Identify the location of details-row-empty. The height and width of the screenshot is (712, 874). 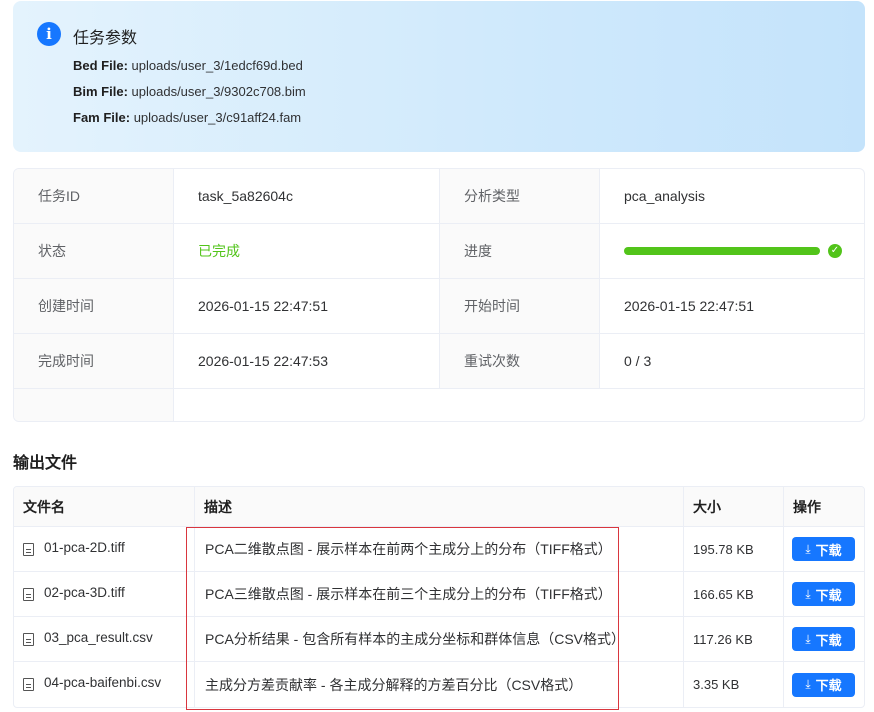
(439, 405).